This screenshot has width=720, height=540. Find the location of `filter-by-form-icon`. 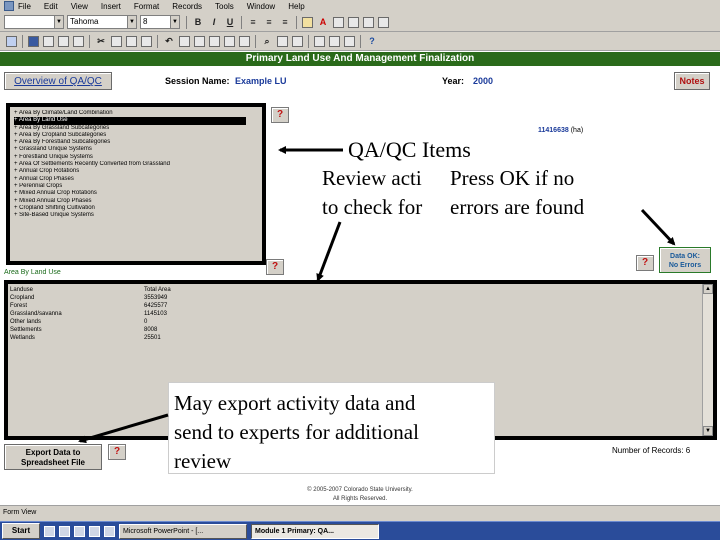

filter-by-form-icon is located at coordinates (229, 41).